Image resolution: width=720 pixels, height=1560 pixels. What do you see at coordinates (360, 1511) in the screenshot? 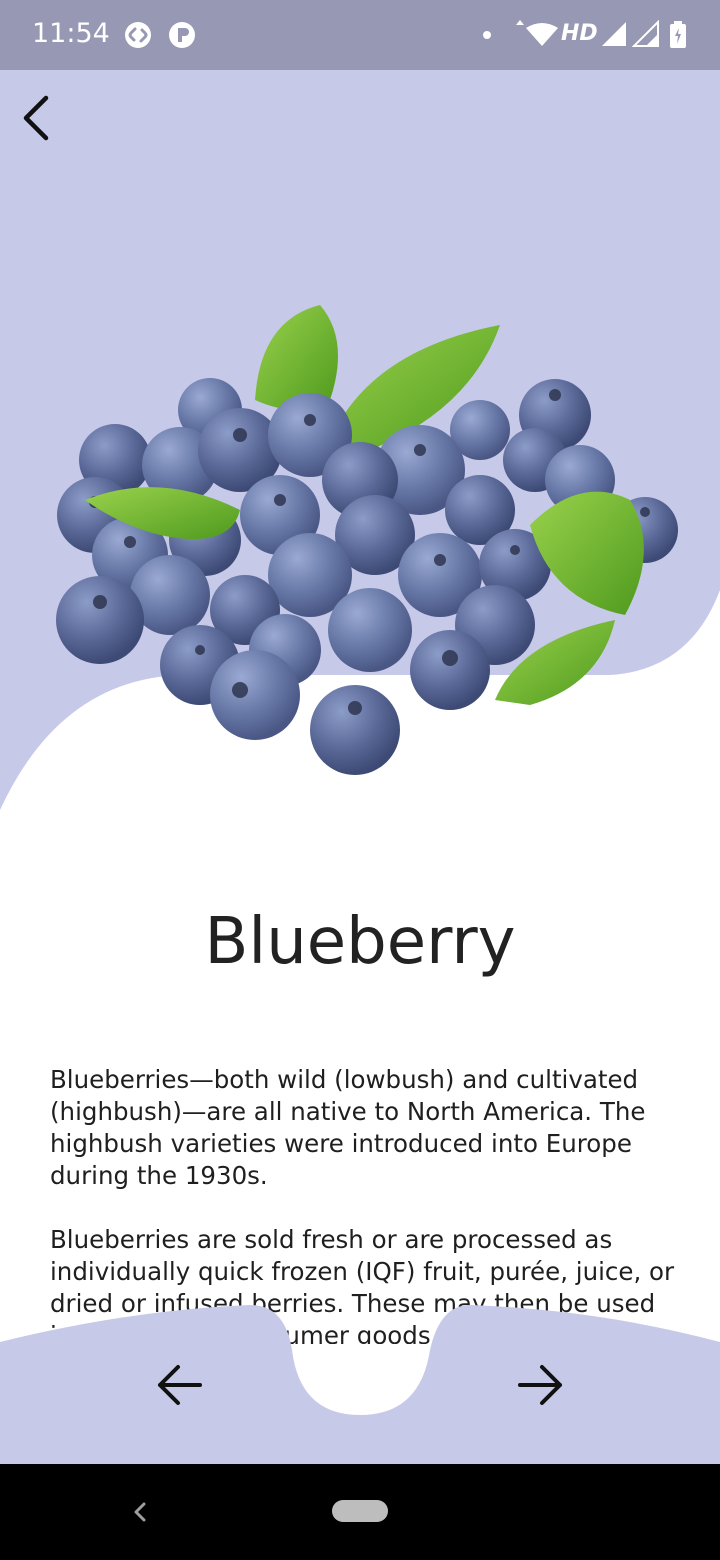
I see `system-home-button` at bounding box center [360, 1511].